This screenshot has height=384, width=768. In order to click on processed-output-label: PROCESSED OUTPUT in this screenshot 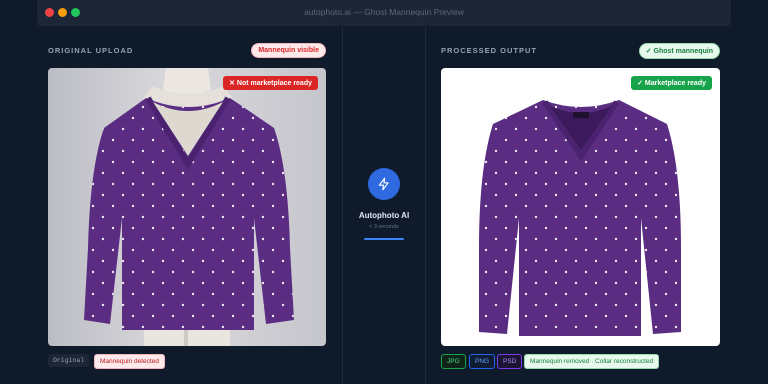, I will do `click(489, 50)`.